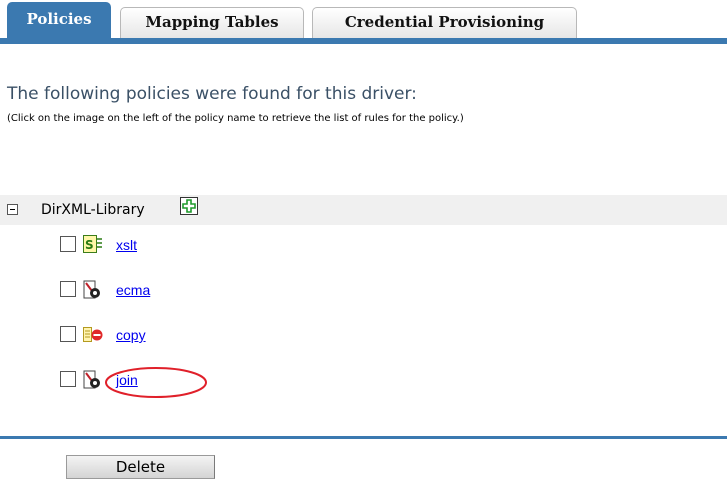 Image resolution: width=727 pixels, height=479 pixels. I want to click on tab-credential-provisioning: Credential Provisioning, so click(444, 22).